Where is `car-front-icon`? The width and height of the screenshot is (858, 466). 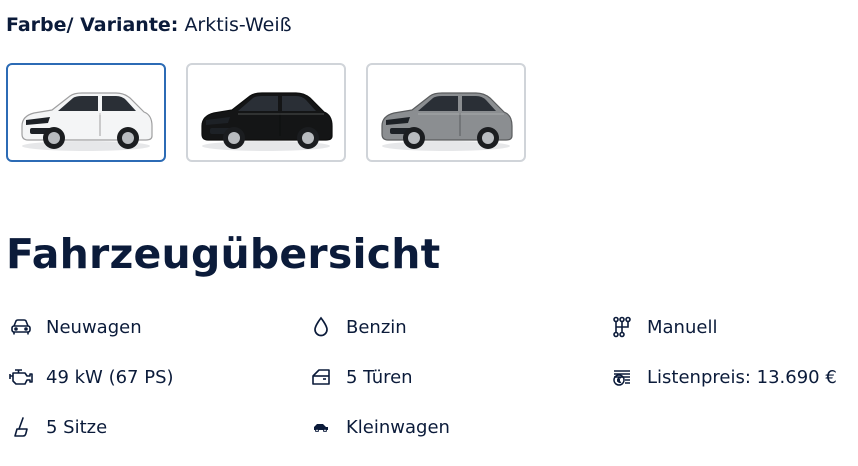
car-front-icon is located at coordinates (21, 327).